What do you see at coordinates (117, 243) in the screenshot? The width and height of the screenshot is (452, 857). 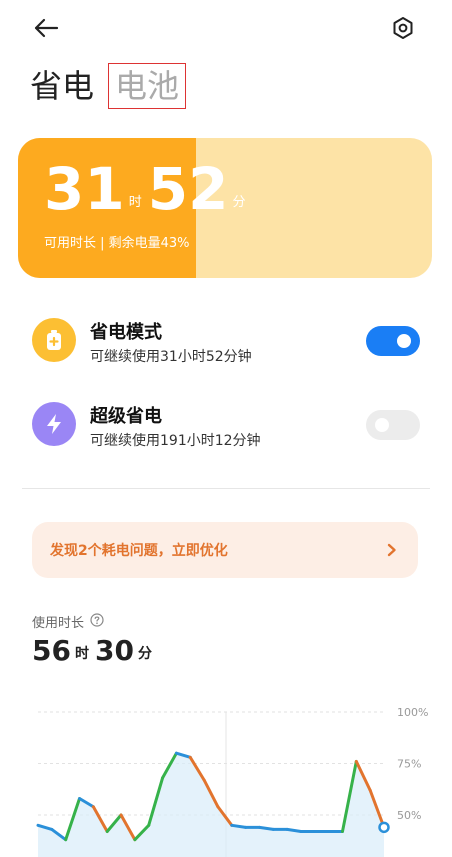 I see `battery-subtitle: 可用时长 | 剩余电量43%` at bounding box center [117, 243].